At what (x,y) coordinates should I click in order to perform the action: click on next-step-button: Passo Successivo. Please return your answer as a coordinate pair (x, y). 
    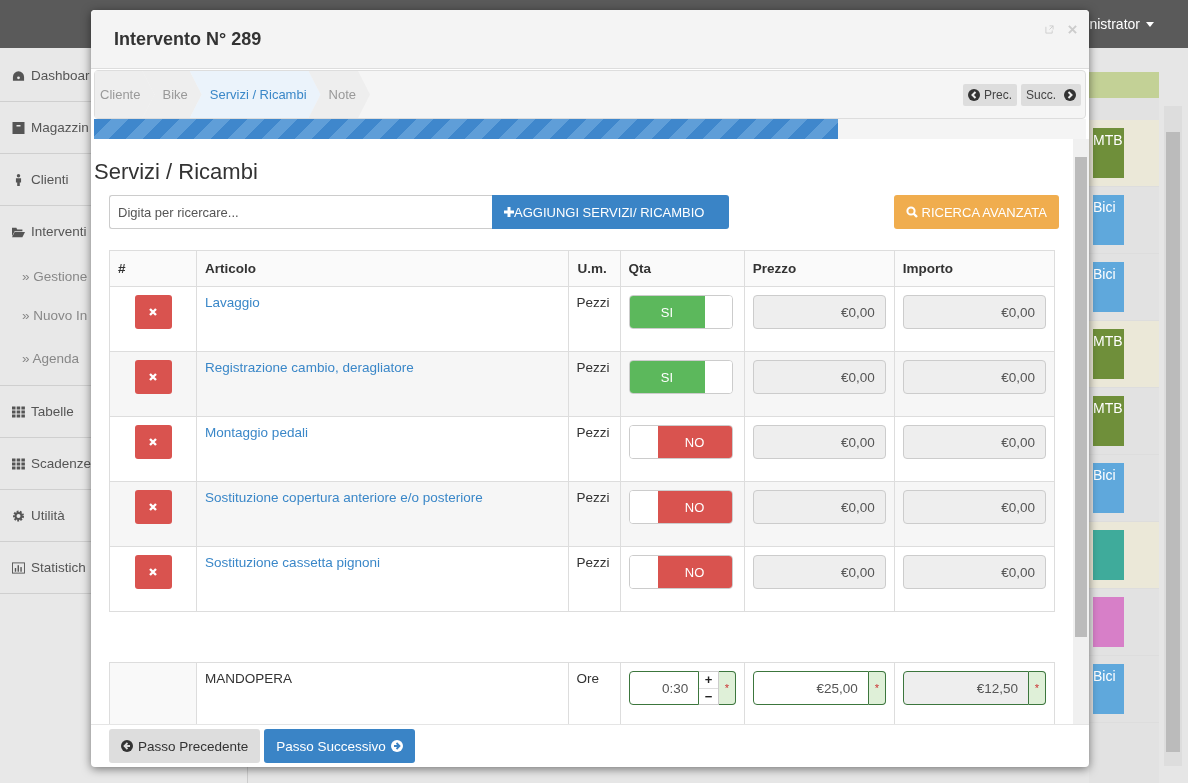
    Looking at the image, I should click on (339, 746).